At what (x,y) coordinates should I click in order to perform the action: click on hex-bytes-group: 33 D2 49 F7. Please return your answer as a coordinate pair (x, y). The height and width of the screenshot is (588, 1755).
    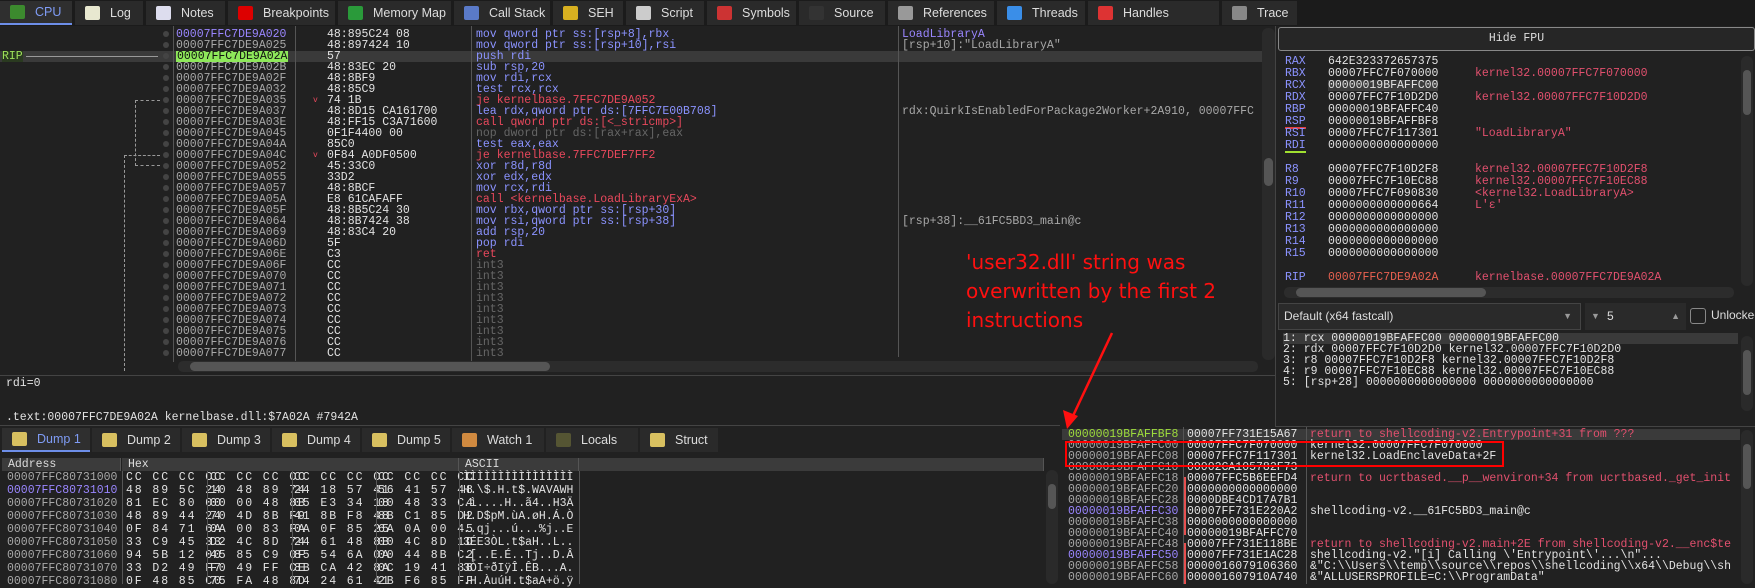
    Looking at the image, I should click on (174, 568).